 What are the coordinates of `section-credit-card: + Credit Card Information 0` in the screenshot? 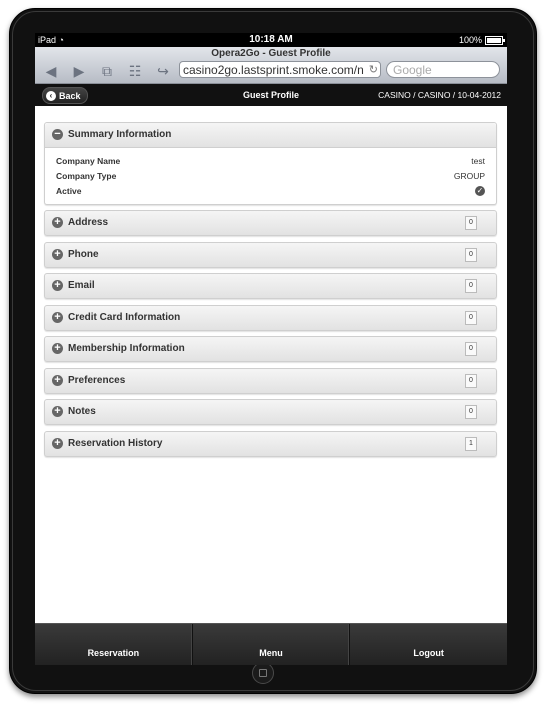 It's located at (270, 317).